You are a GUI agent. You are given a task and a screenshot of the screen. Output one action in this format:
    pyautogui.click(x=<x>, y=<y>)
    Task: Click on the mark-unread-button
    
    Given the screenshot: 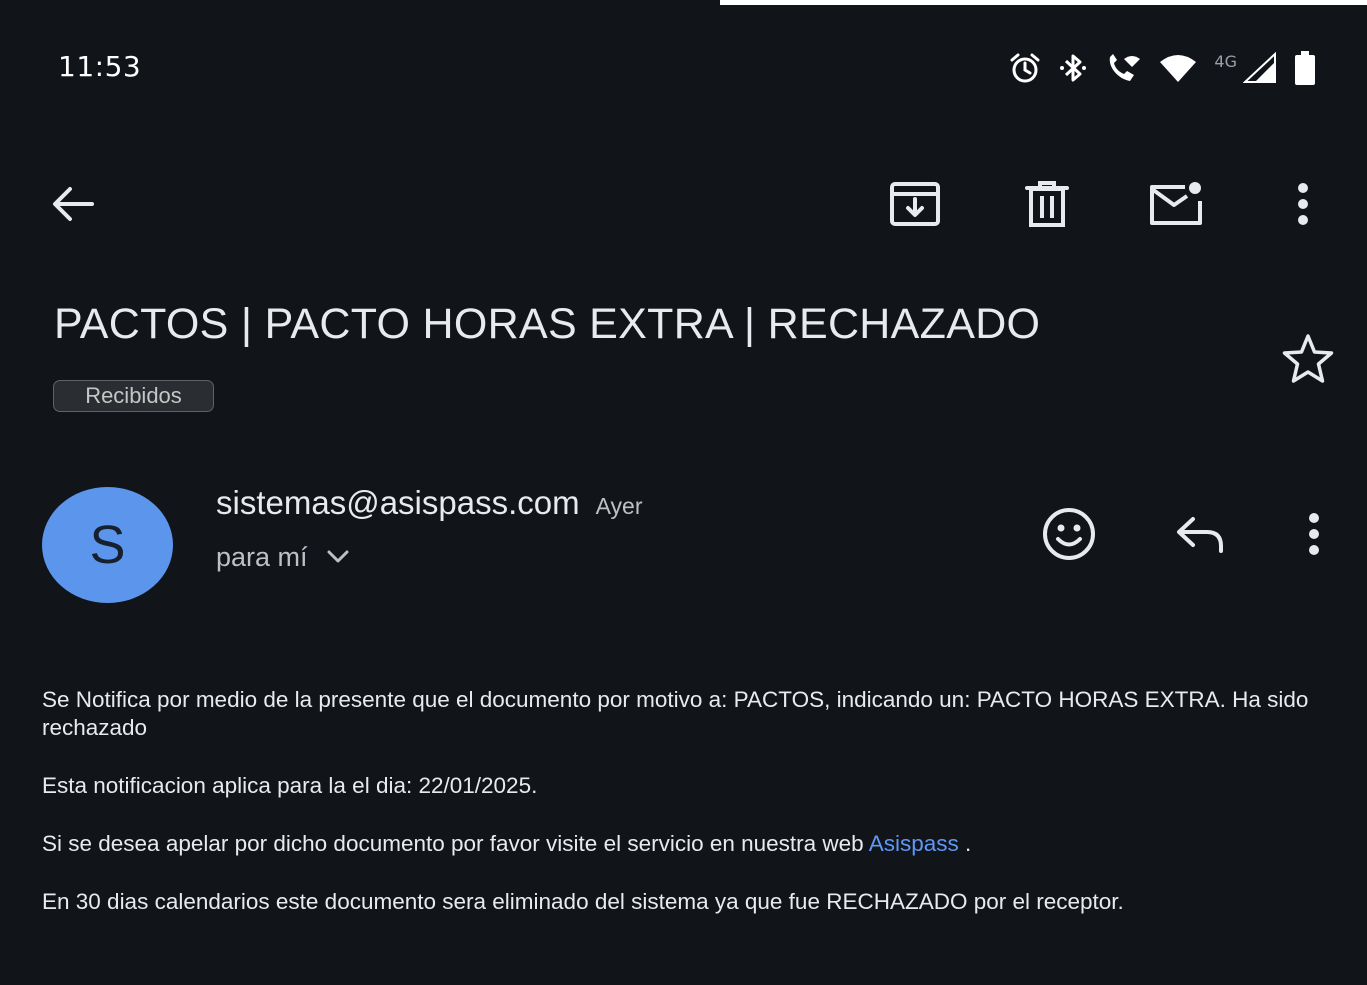 What is the action you would take?
    pyautogui.click(x=1176, y=206)
    